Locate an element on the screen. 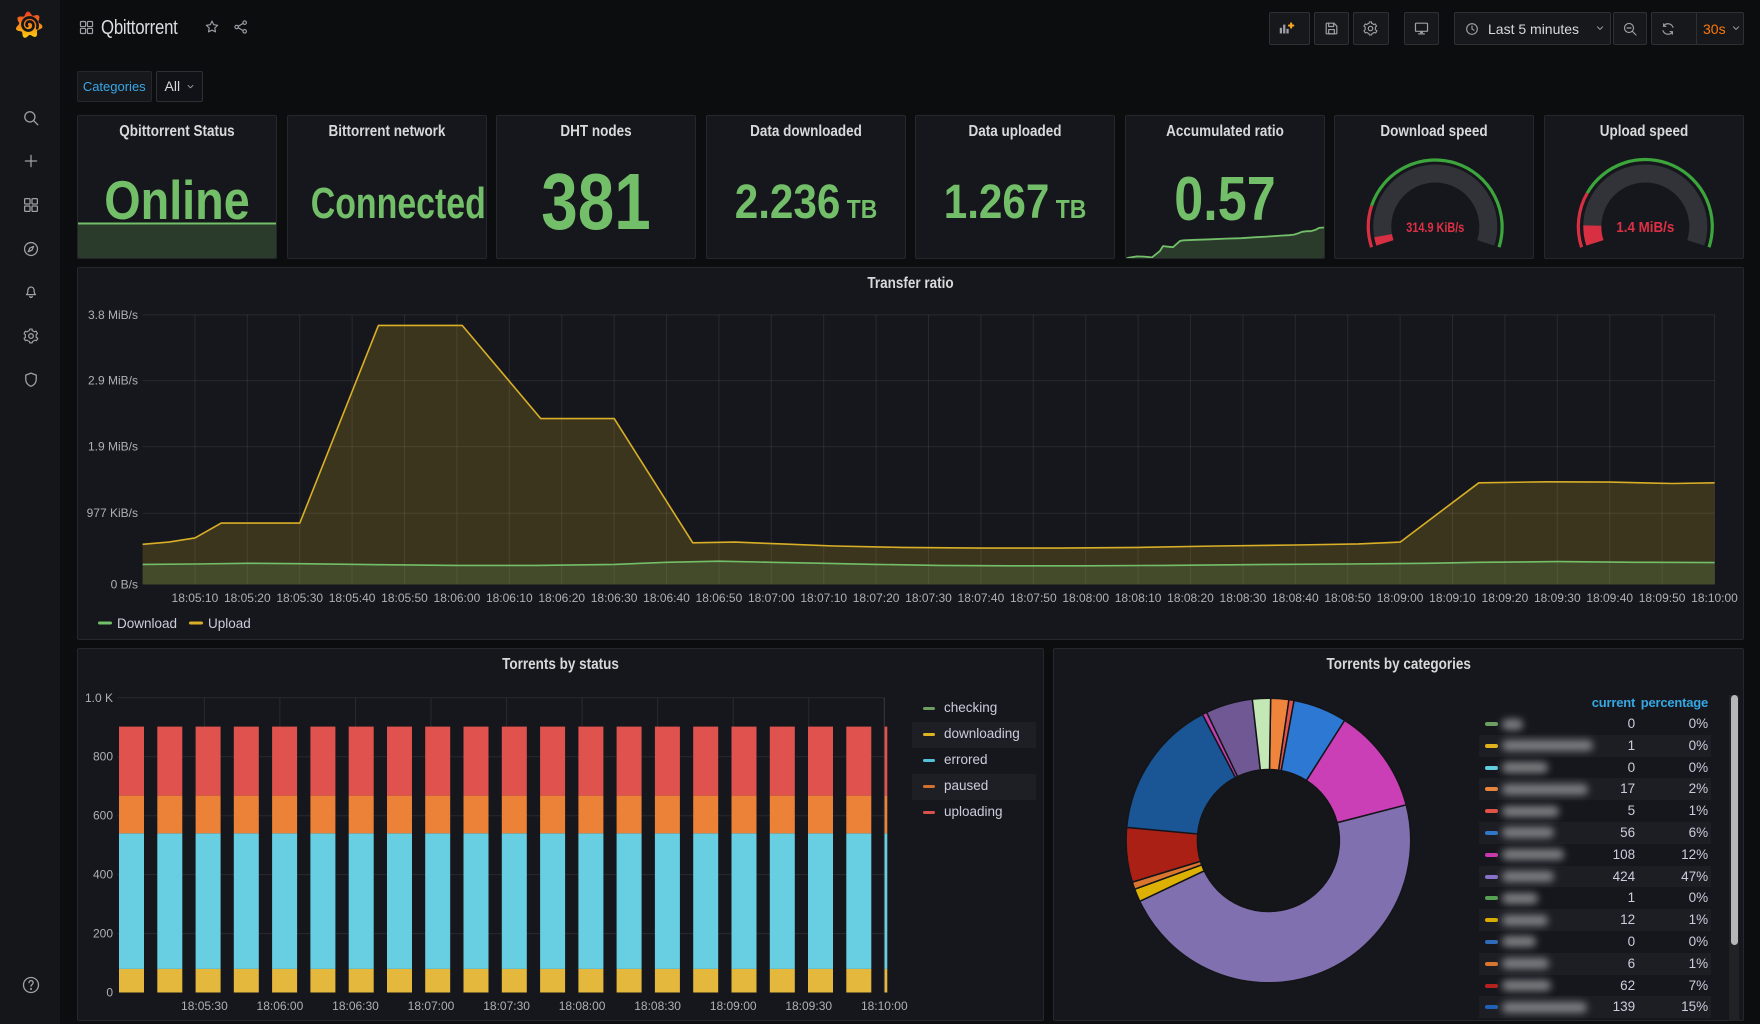 The height and width of the screenshot is (1024, 1760). svg-text: 18:05:20 is located at coordinates (247, 598).